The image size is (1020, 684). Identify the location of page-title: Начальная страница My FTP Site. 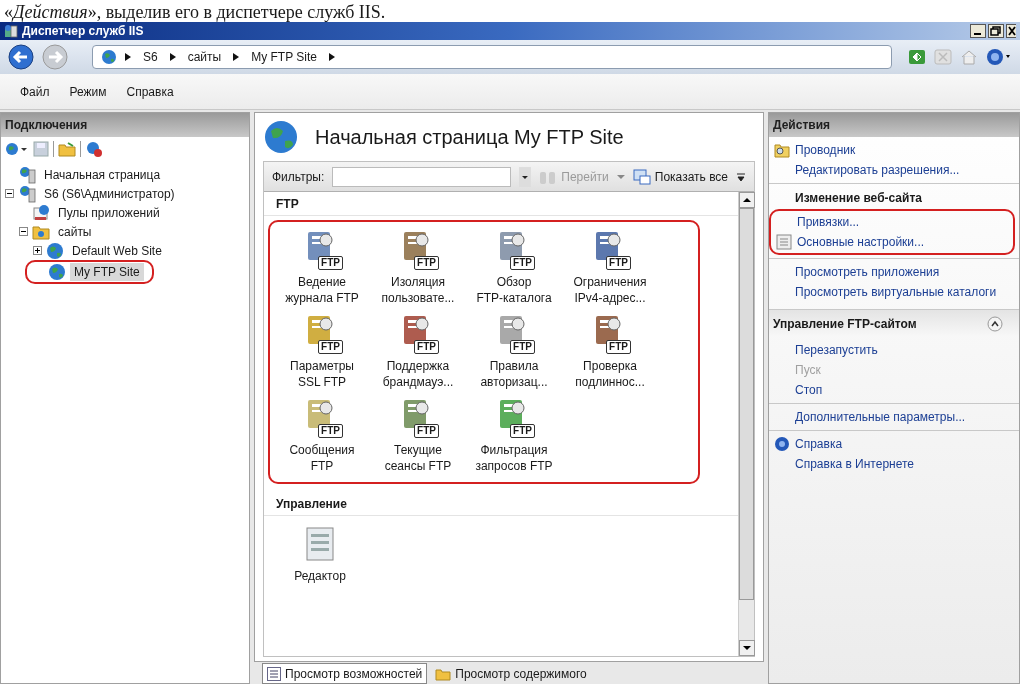
(469, 137).